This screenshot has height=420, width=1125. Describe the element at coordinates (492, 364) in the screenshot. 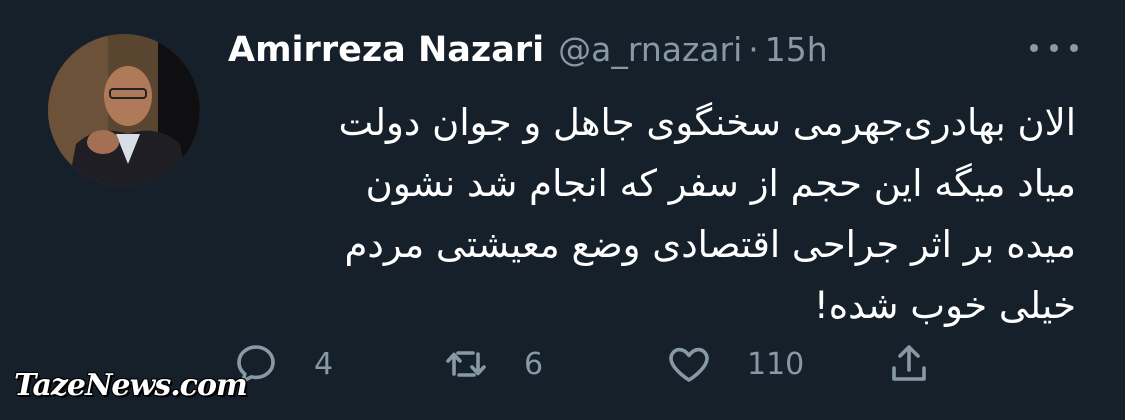

I see `retweet-button: 6` at that location.